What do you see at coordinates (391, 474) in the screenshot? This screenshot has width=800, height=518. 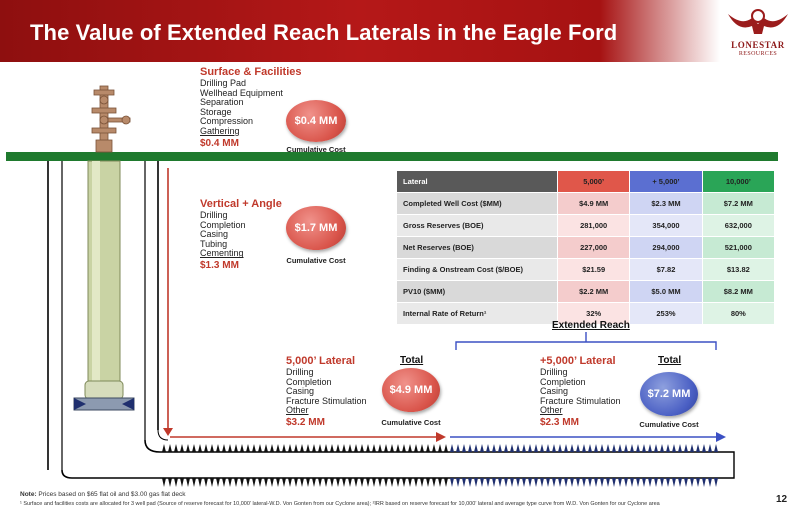 I see `lateral-bottom` at bounding box center [391, 474].